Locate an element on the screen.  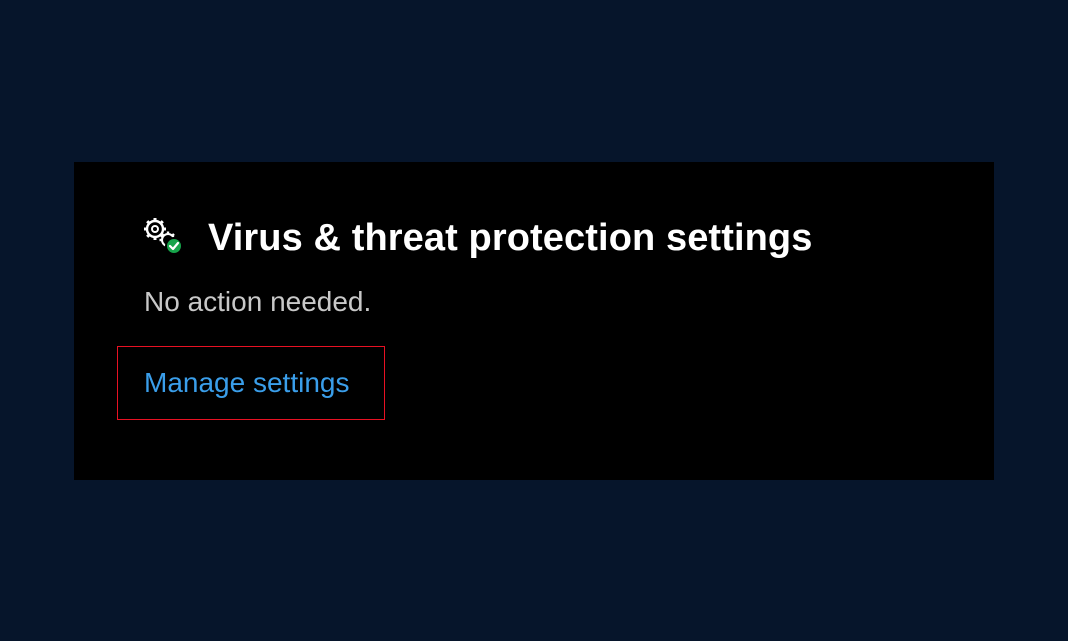
card-header: Virus & threat protection settings is located at coordinates (478, 238).